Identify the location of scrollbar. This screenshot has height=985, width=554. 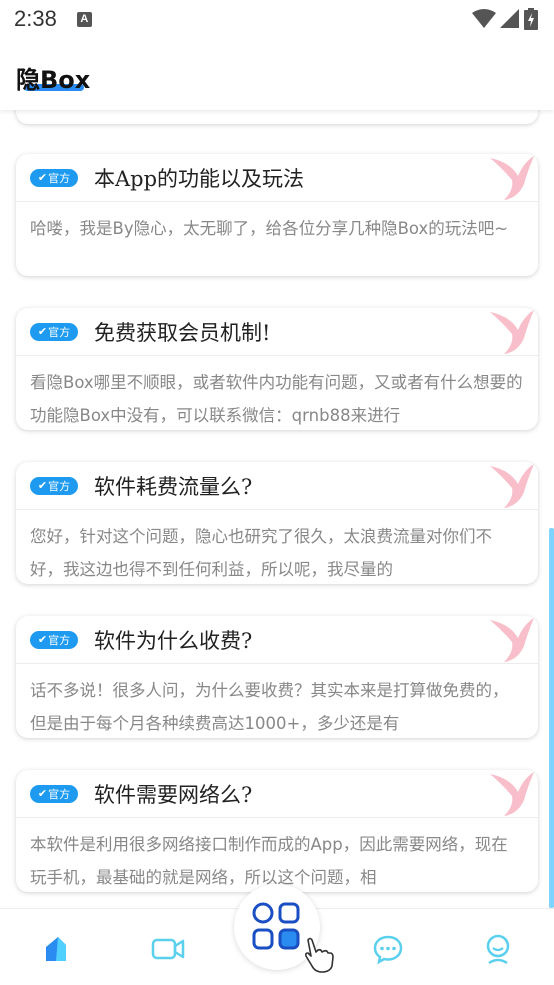
(551, 718).